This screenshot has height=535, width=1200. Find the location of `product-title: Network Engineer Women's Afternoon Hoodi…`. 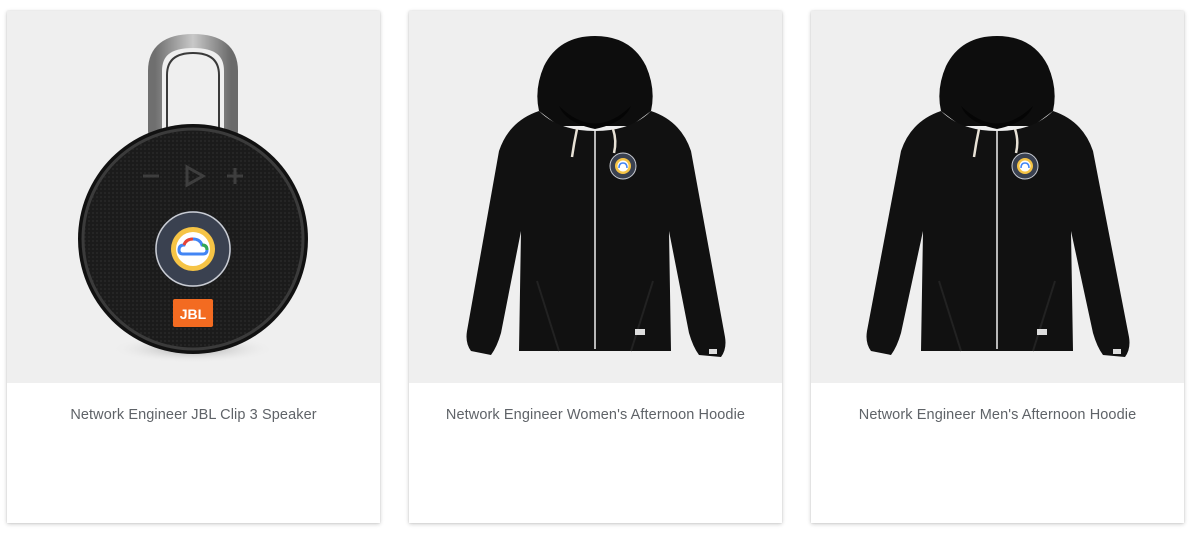

product-title: Network Engineer Women's Afternoon Hoodi… is located at coordinates (595, 415).